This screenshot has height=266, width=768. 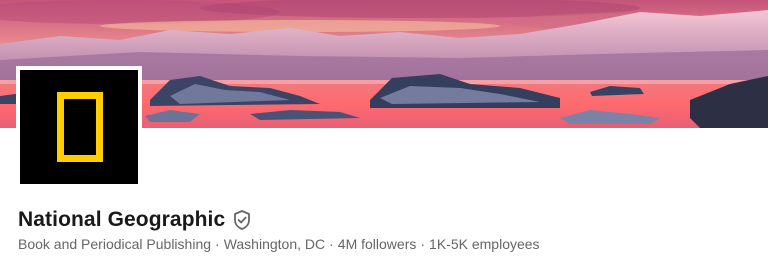 What do you see at coordinates (484, 244) in the screenshot?
I see `employees-count: 1K-5K employees` at bounding box center [484, 244].